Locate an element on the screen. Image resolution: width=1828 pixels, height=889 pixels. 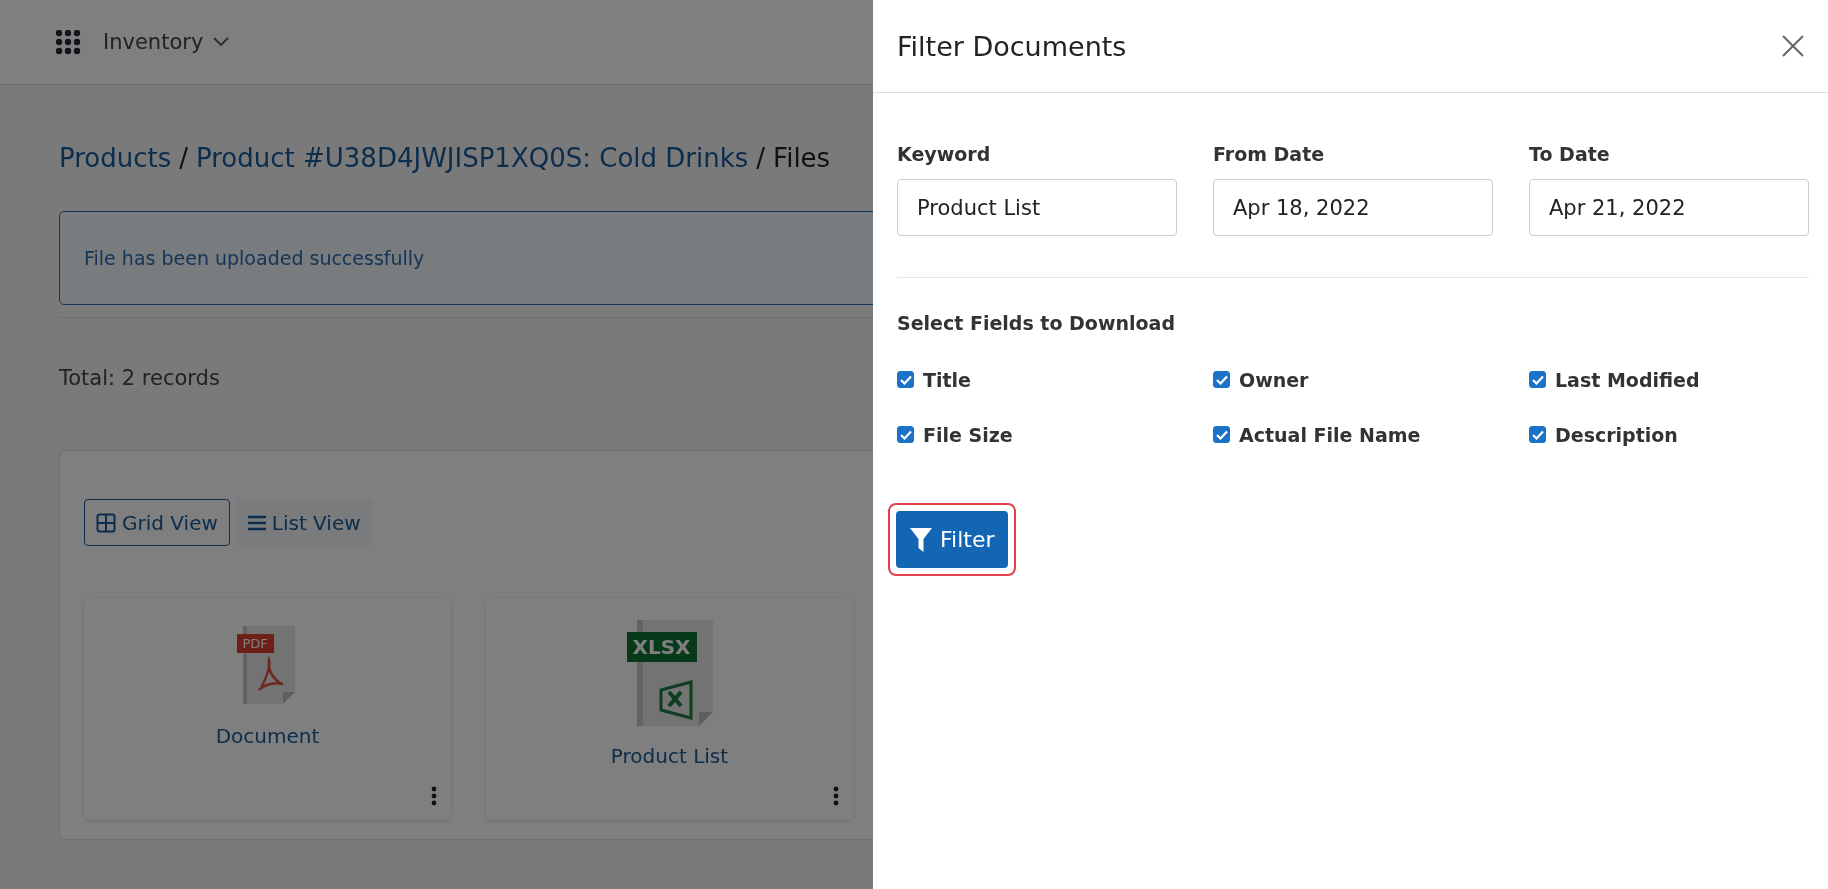
breadcrumb-link: Products is located at coordinates (115, 158).